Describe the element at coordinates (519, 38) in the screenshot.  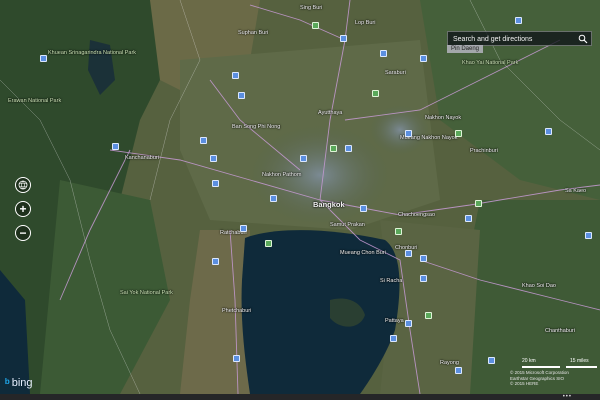
I see `search-input: Search and get directions` at that location.